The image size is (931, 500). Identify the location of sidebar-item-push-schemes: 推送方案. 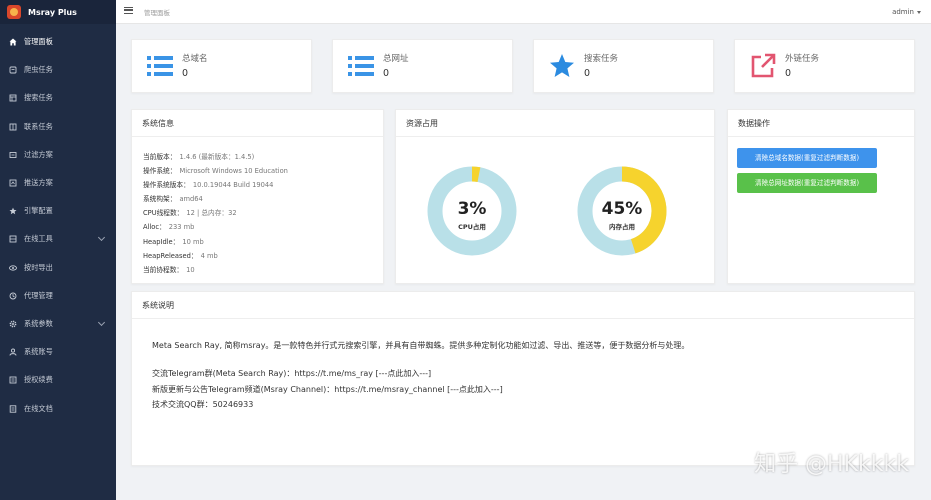
(58, 183).